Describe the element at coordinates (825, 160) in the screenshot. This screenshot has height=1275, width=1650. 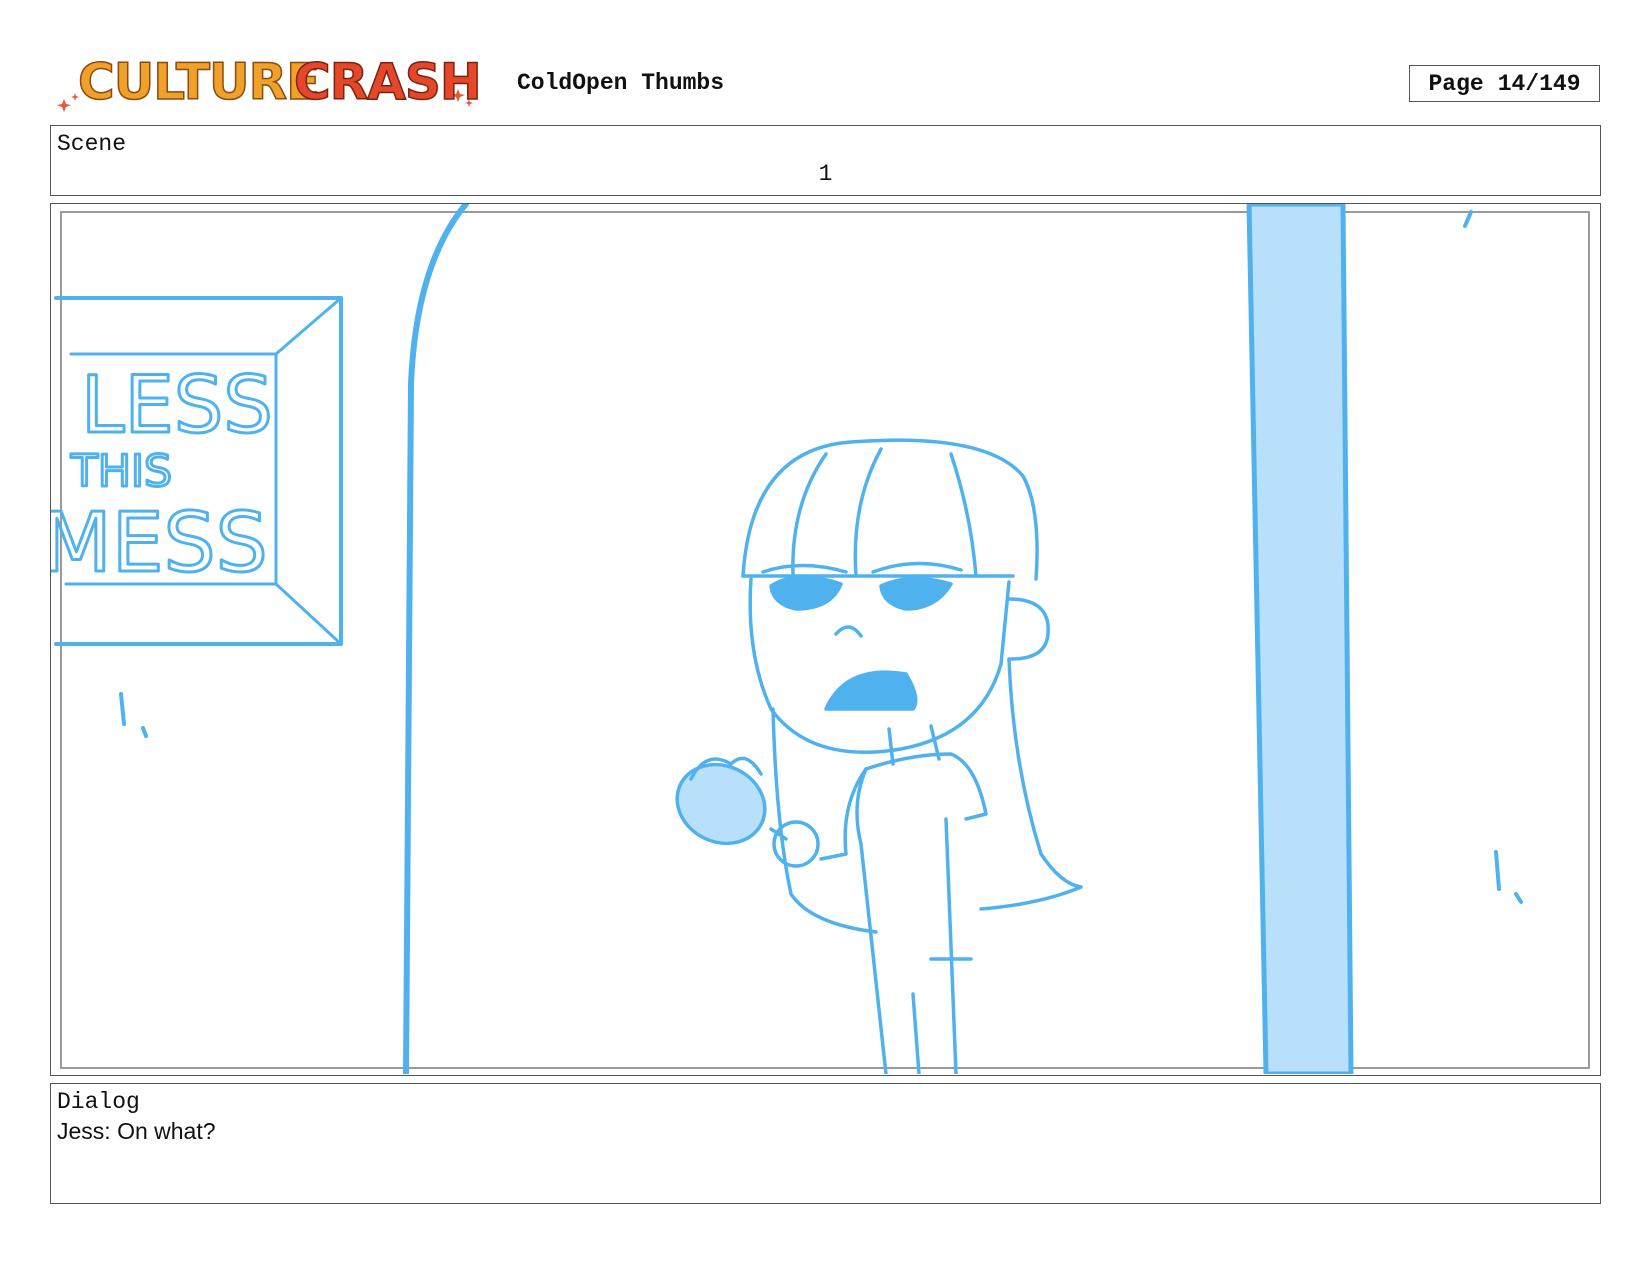
I see `scene-box: Scene 1` at that location.